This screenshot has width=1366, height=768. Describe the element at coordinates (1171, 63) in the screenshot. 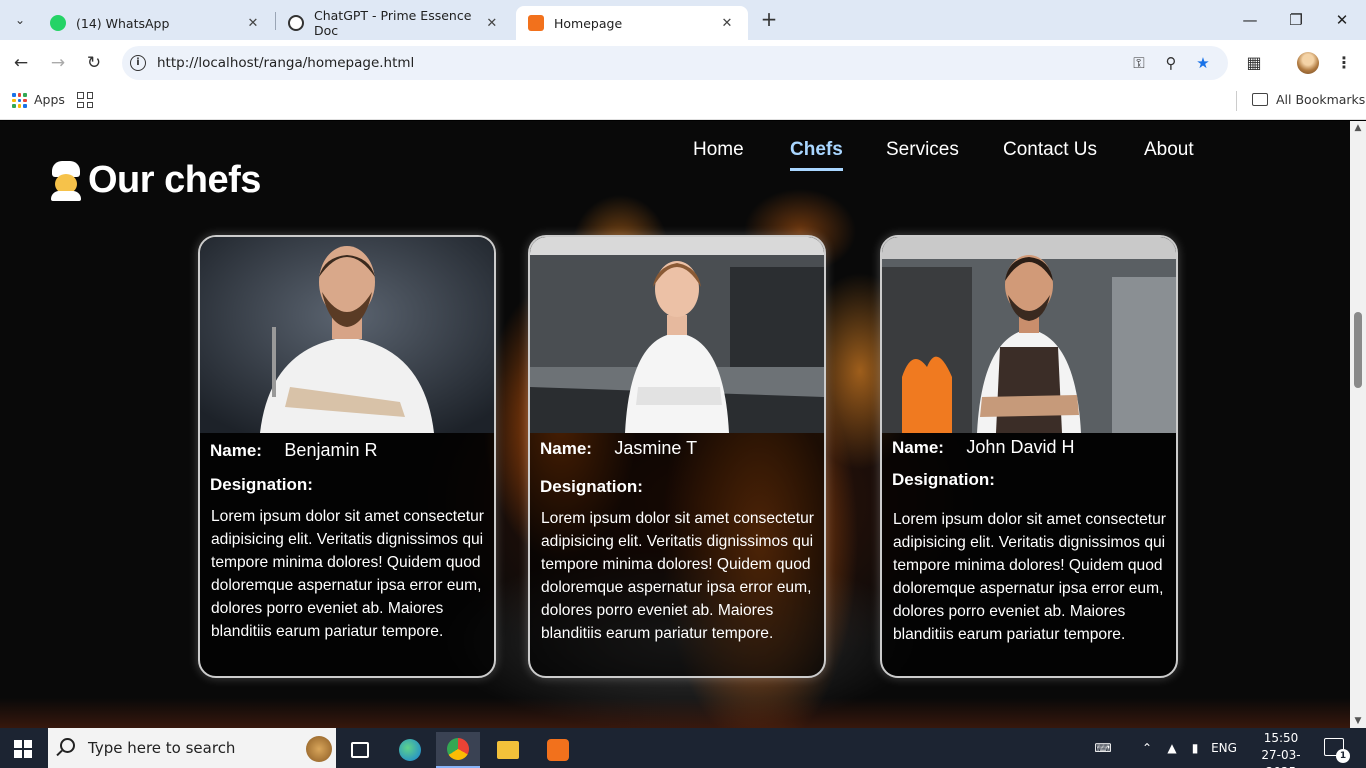

I see `zoom-icon: ⚲` at that location.